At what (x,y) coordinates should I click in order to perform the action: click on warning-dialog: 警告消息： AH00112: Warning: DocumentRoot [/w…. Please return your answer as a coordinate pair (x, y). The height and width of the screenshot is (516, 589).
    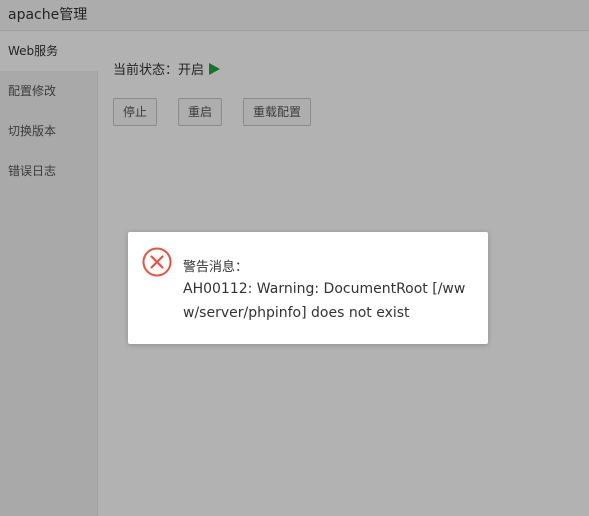
    Looking at the image, I should click on (308, 288).